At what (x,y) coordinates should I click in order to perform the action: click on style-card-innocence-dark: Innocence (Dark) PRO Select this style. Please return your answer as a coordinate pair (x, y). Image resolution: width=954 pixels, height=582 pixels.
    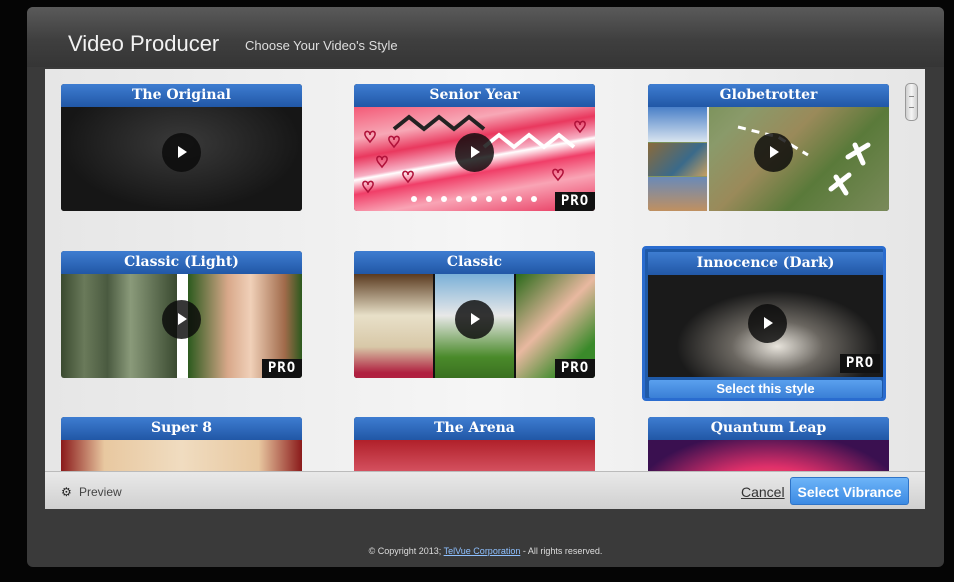
    Looking at the image, I should click on (764, 323).